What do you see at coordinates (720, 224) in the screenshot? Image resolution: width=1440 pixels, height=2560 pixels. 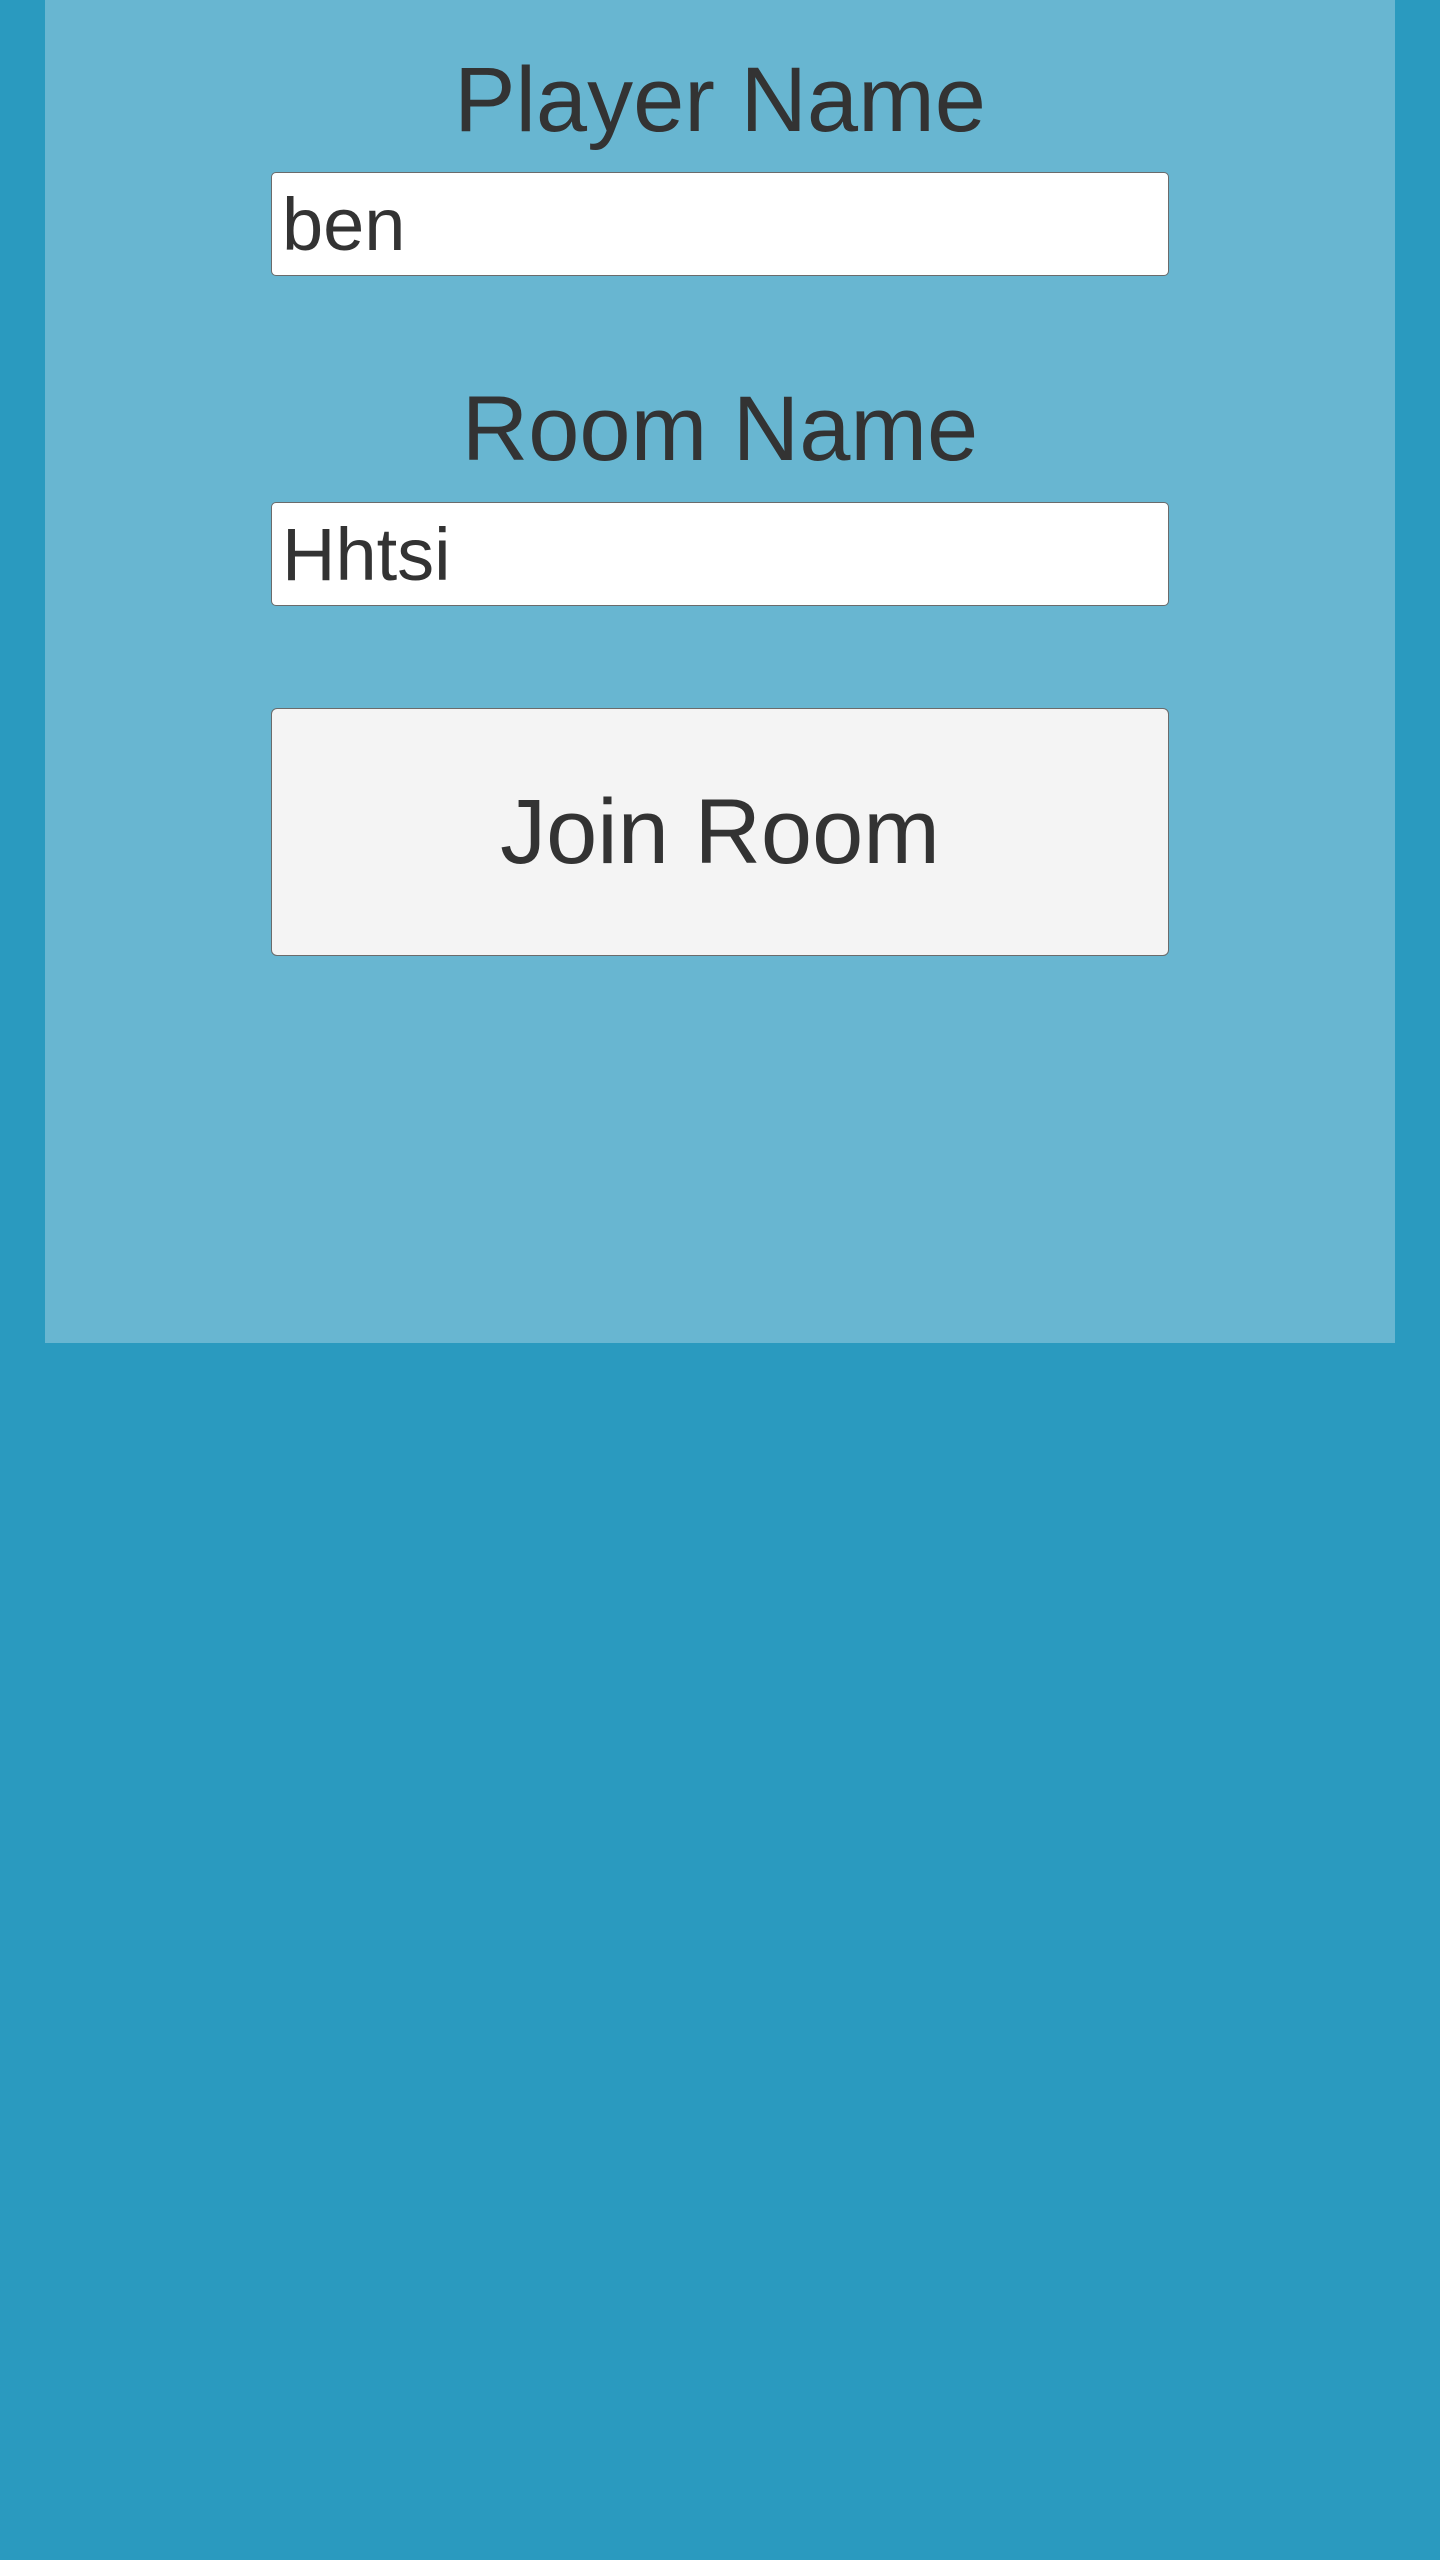 I see `player-name-input` at bounding box center [720, 224].